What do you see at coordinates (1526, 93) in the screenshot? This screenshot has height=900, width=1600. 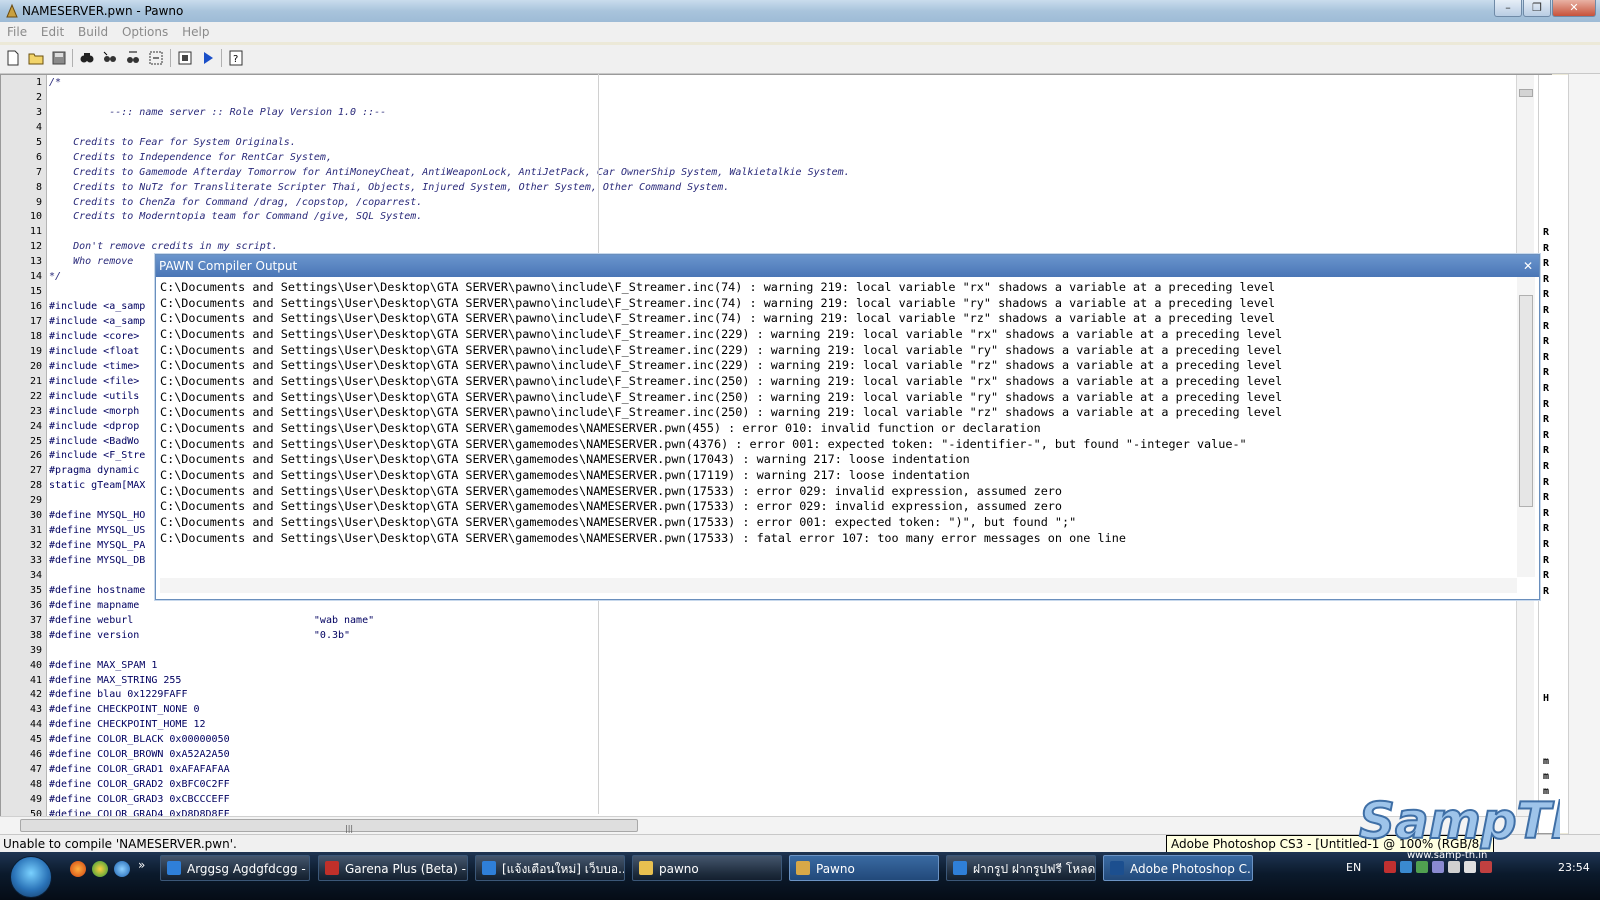 I see `editor-scroll-thumb` at bounding box center [1526, 93].